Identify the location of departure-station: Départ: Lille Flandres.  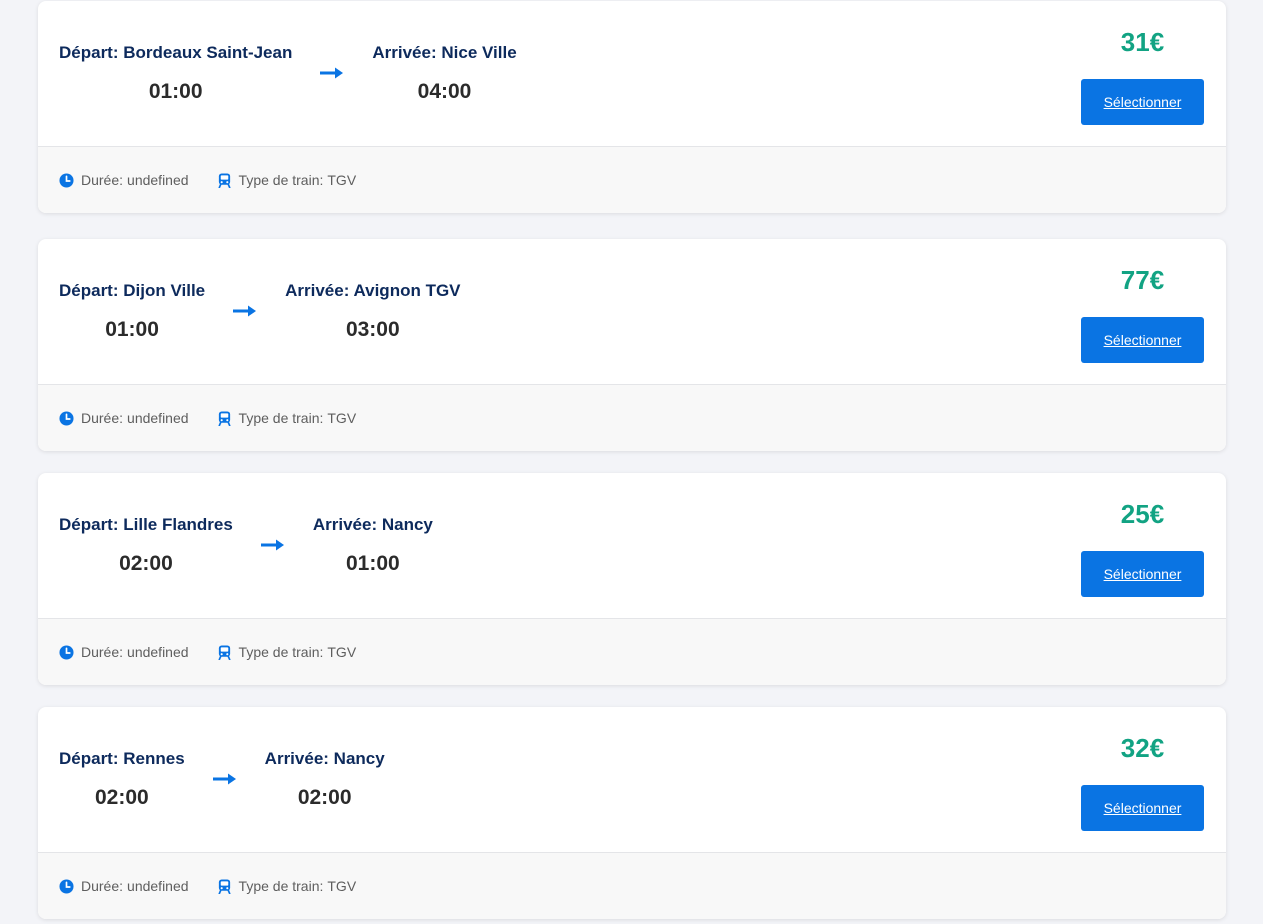
(146, 525).